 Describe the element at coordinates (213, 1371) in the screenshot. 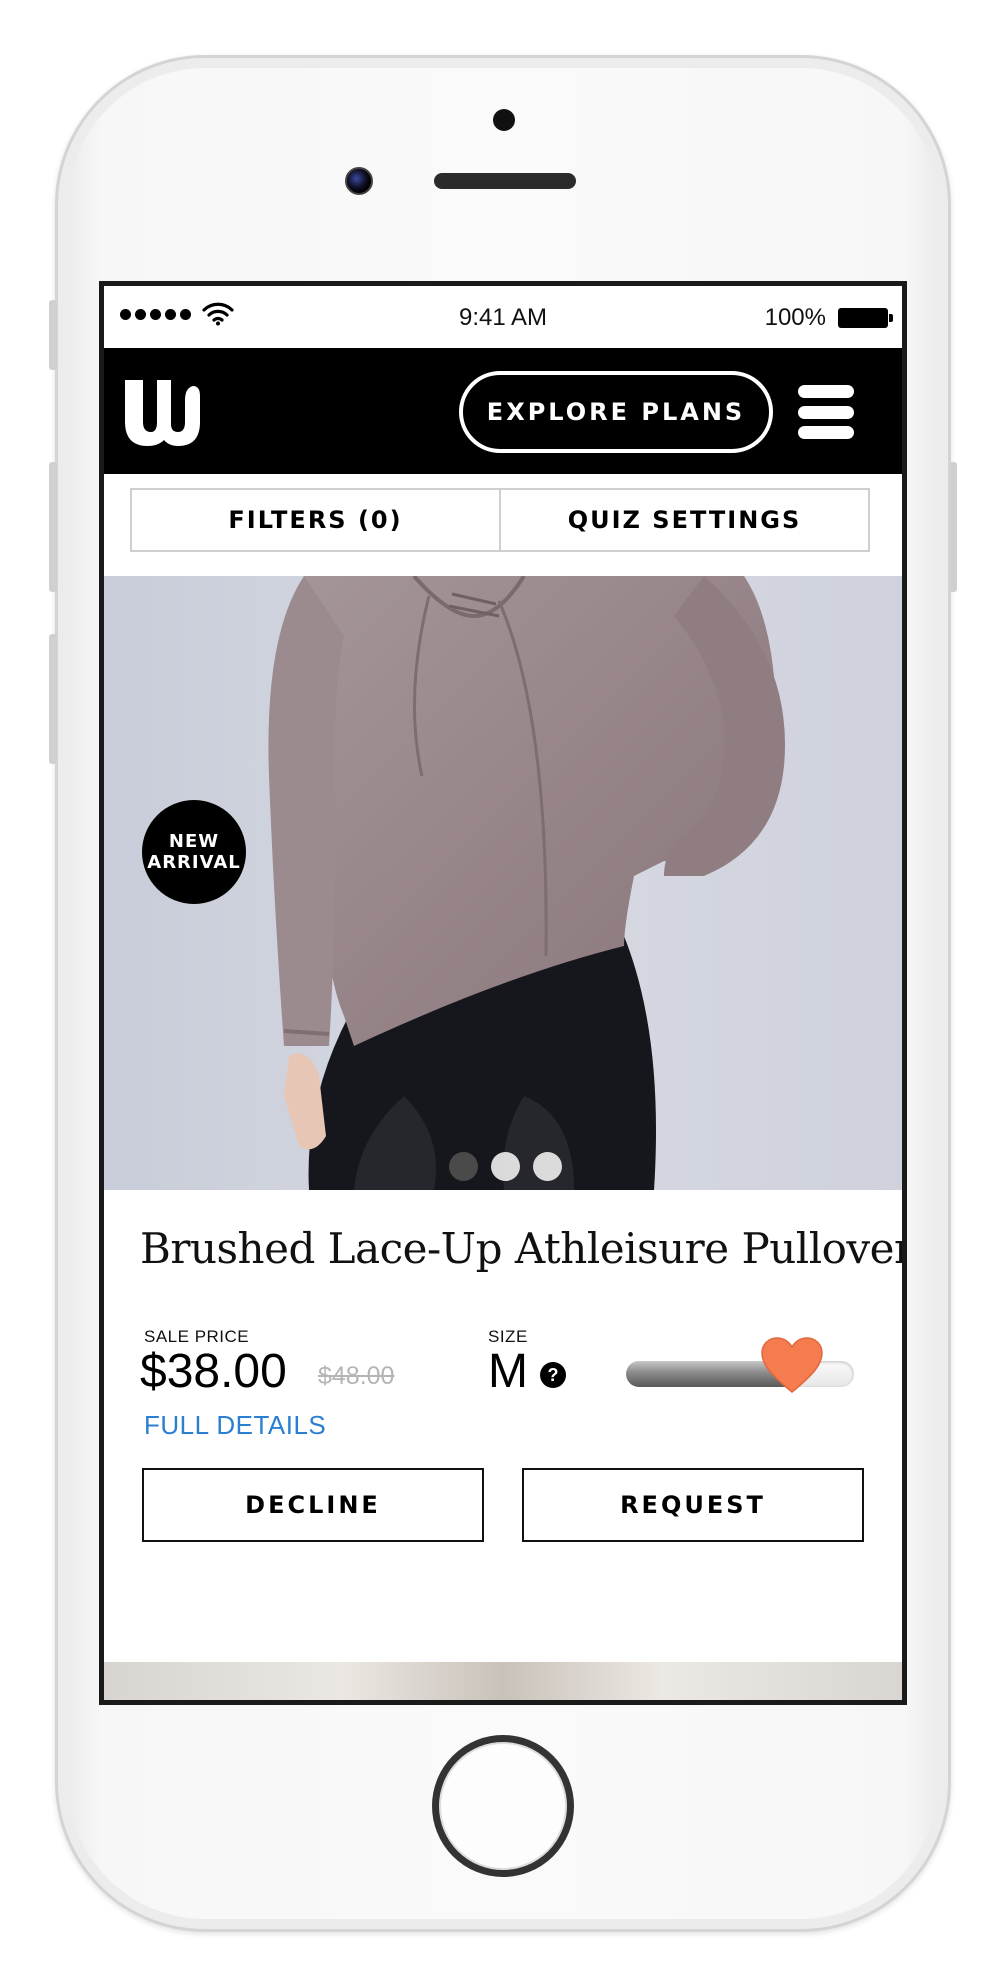

I see `sale-price: $38.00` at that location.